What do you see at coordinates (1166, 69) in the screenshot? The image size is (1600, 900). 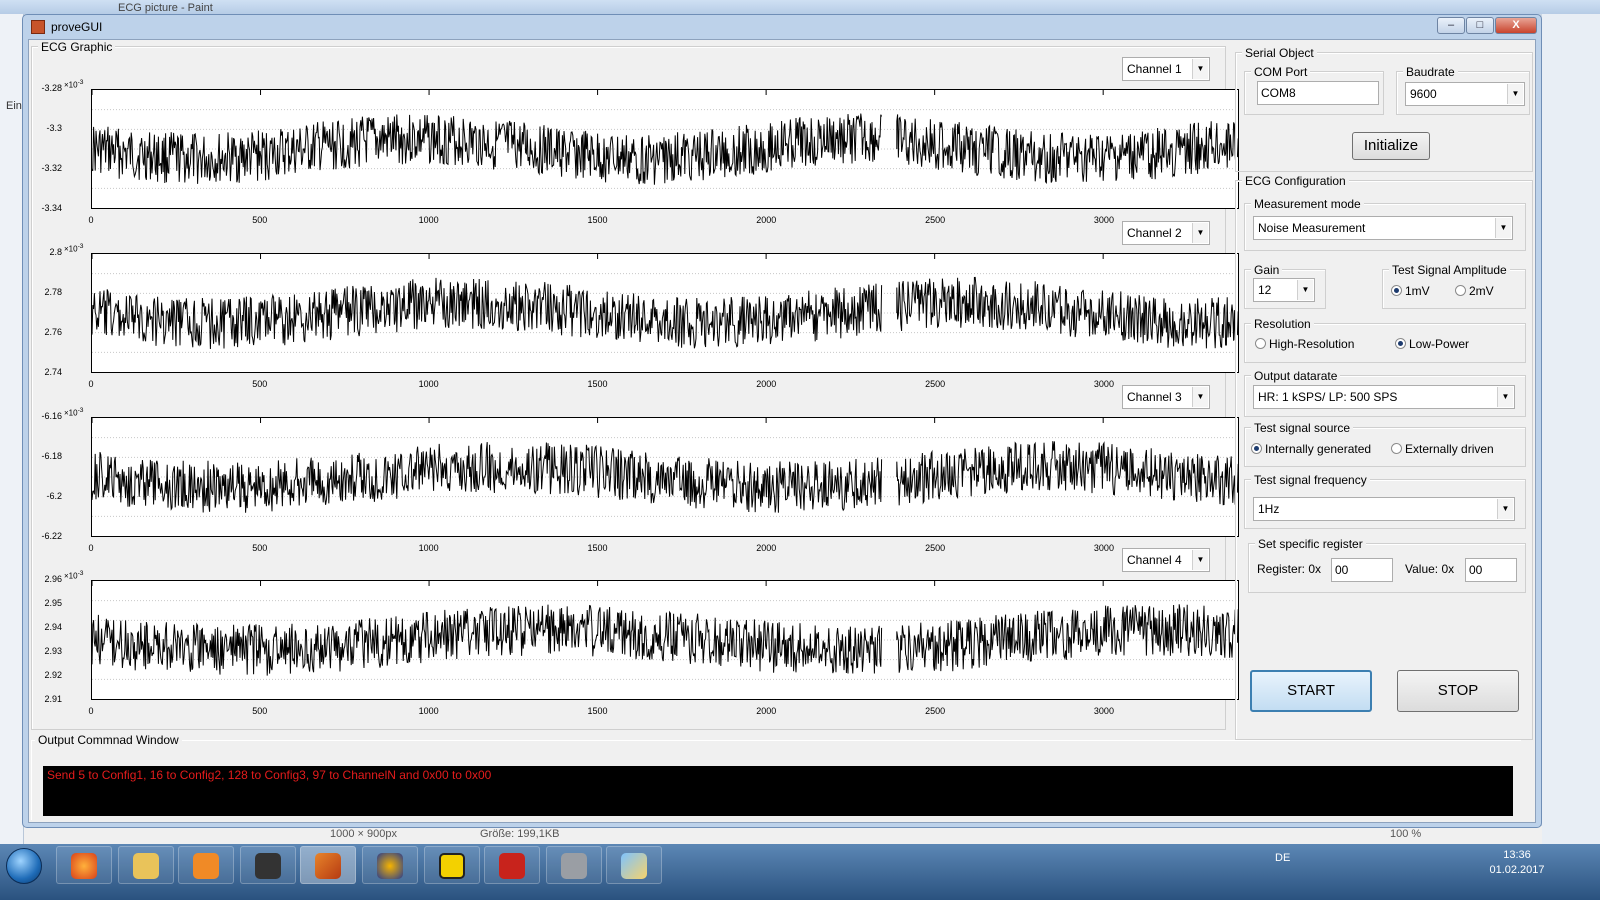 I see `channel-1-selector: Channel 1 ▼` at bounding box center [1166, 69].